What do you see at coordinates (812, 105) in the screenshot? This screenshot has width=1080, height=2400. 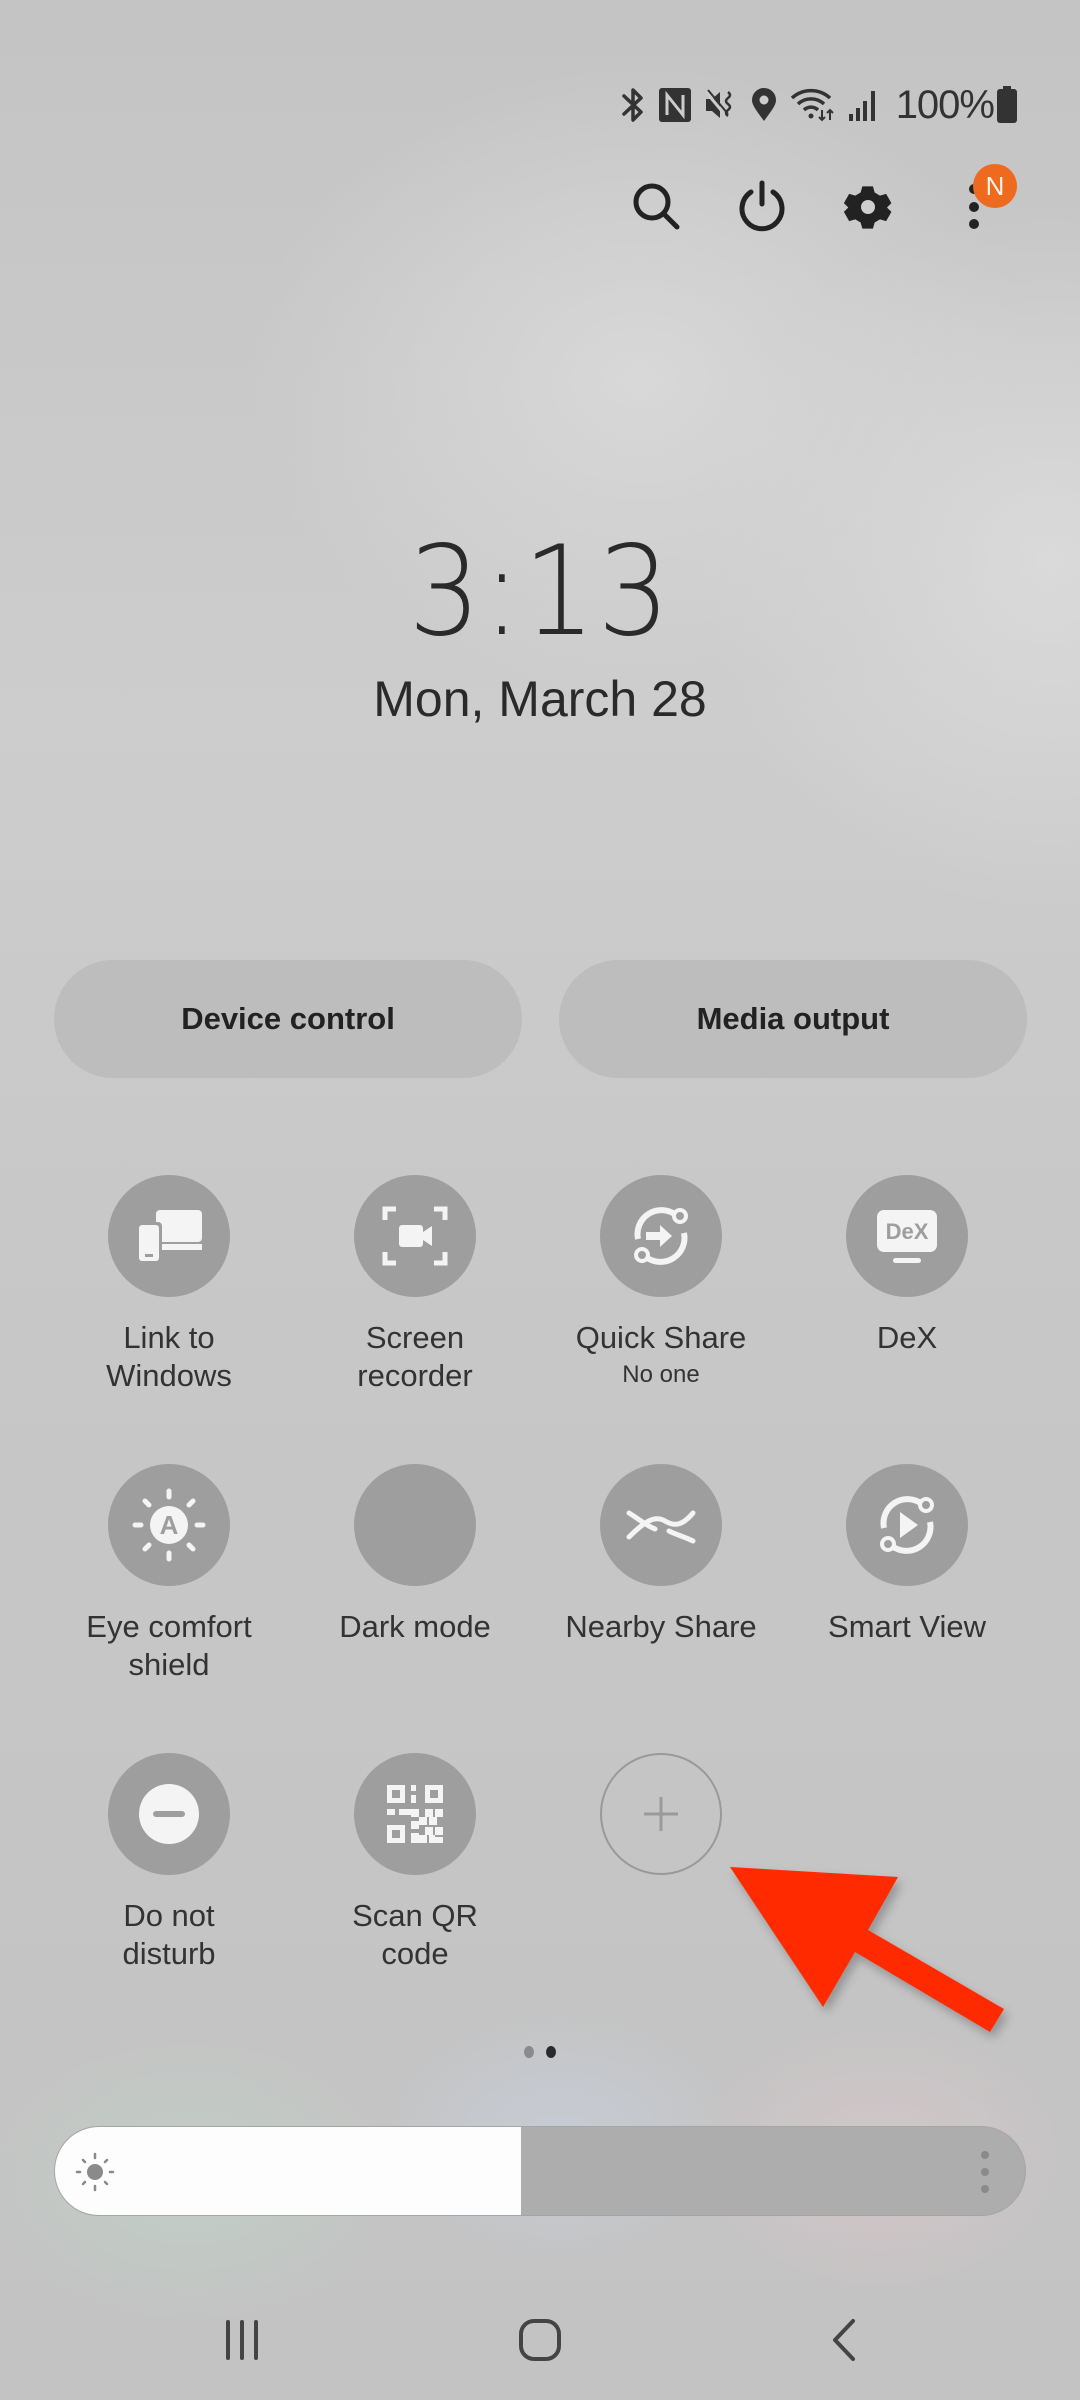 I see `wifi-icon` at bounding box center [812, 105].